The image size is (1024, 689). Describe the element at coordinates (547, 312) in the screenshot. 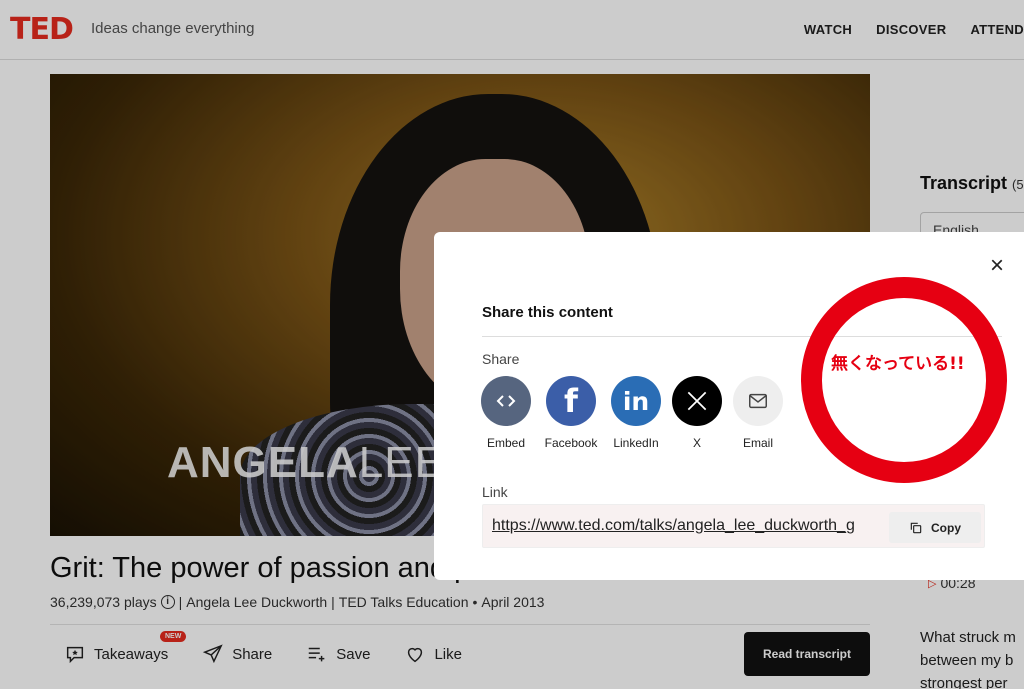

I see `modal-title: Share this content` at that location.